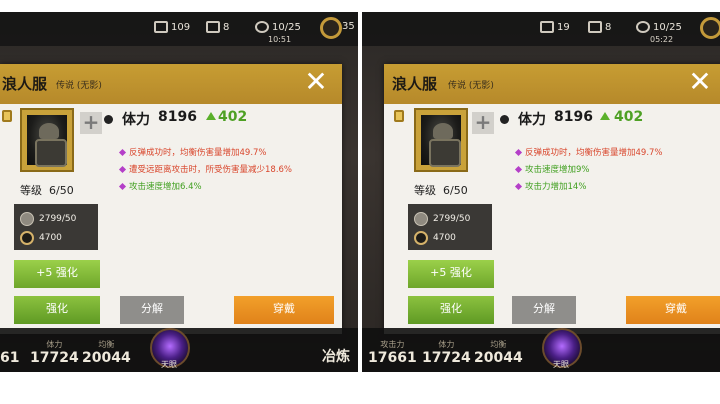 Image resolution: width=720 pixels, height=404 pixels. I want to click on stat-1: 61, so click(10, 358).